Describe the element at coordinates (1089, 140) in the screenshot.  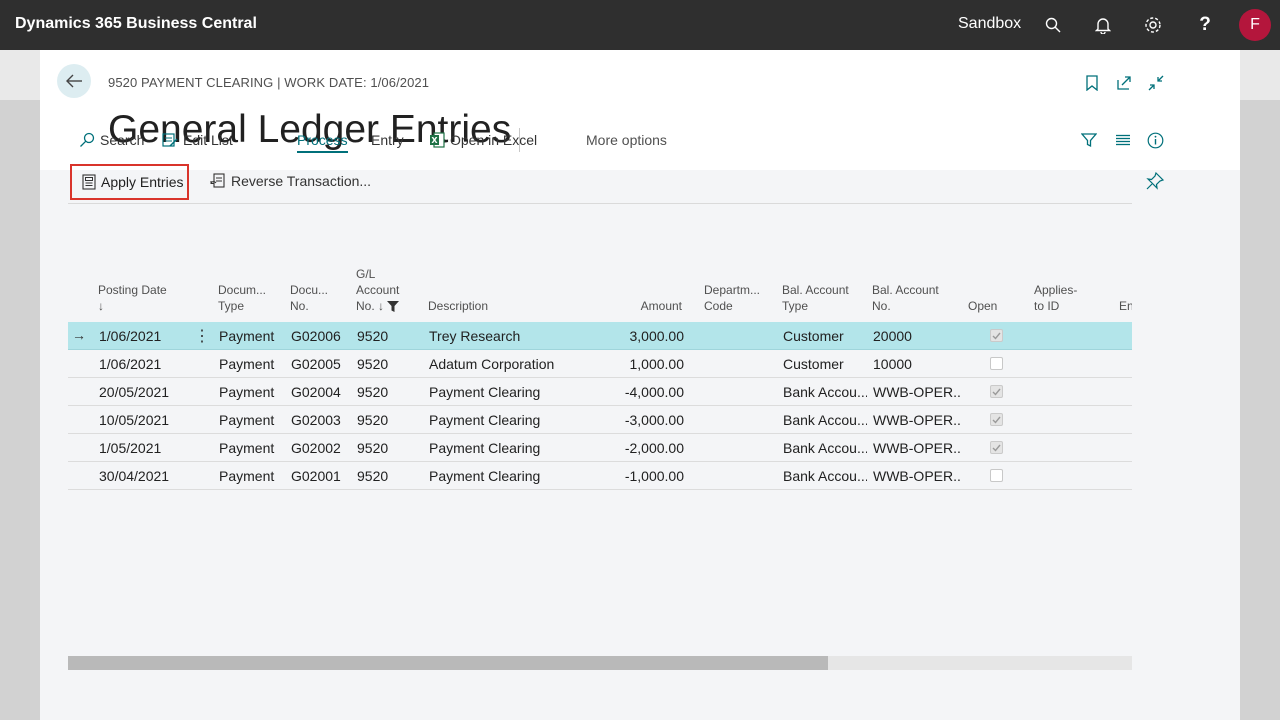
I see `filter-icon` at that location.